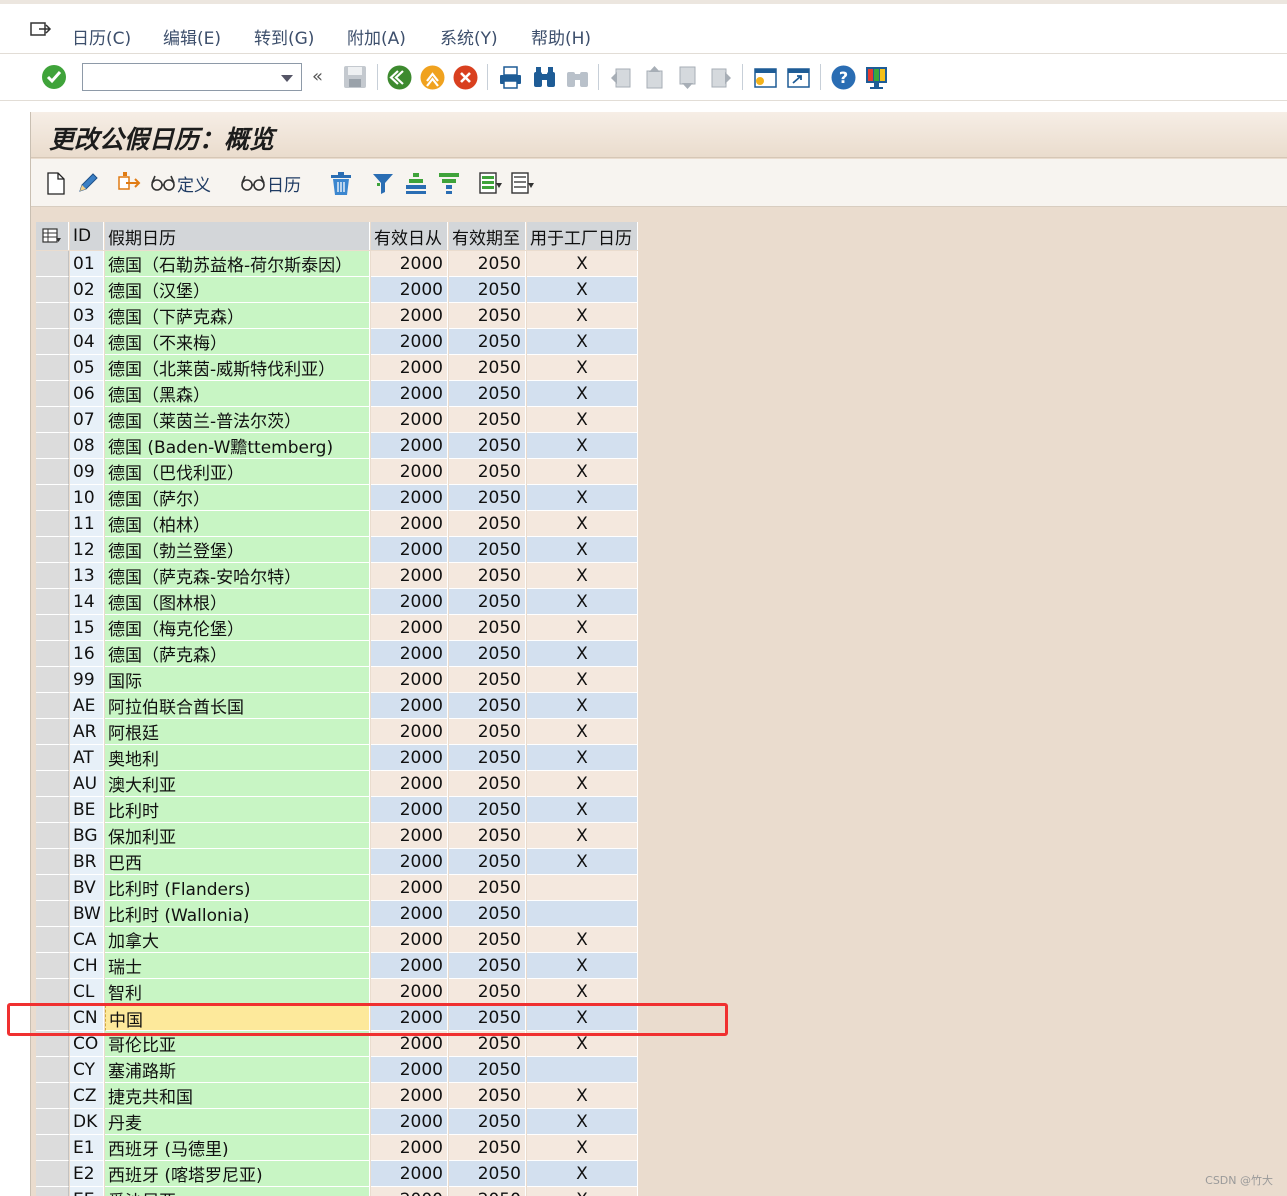 This screenshot has height=1196, width=1287. I want to click on menu-calendar: 日历(C), so click(101, 36).